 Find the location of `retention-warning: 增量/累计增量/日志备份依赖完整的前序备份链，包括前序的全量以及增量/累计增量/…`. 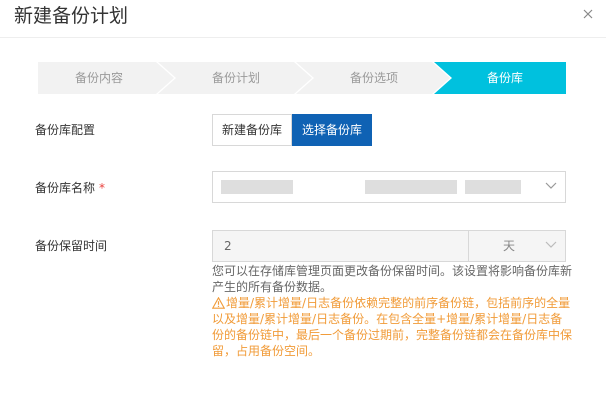

retention-warning: 增量/累计增量/日志备份依赖完整的前序备份链，包括前序的全量以及增量/累计增量/… is located at coordinates (393, 327).